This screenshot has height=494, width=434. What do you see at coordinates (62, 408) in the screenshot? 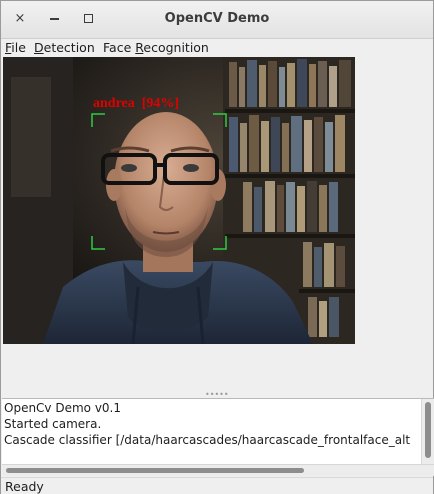
I see `log-line: OpenCv Demo v0.1` at bounding box center [62, 408].